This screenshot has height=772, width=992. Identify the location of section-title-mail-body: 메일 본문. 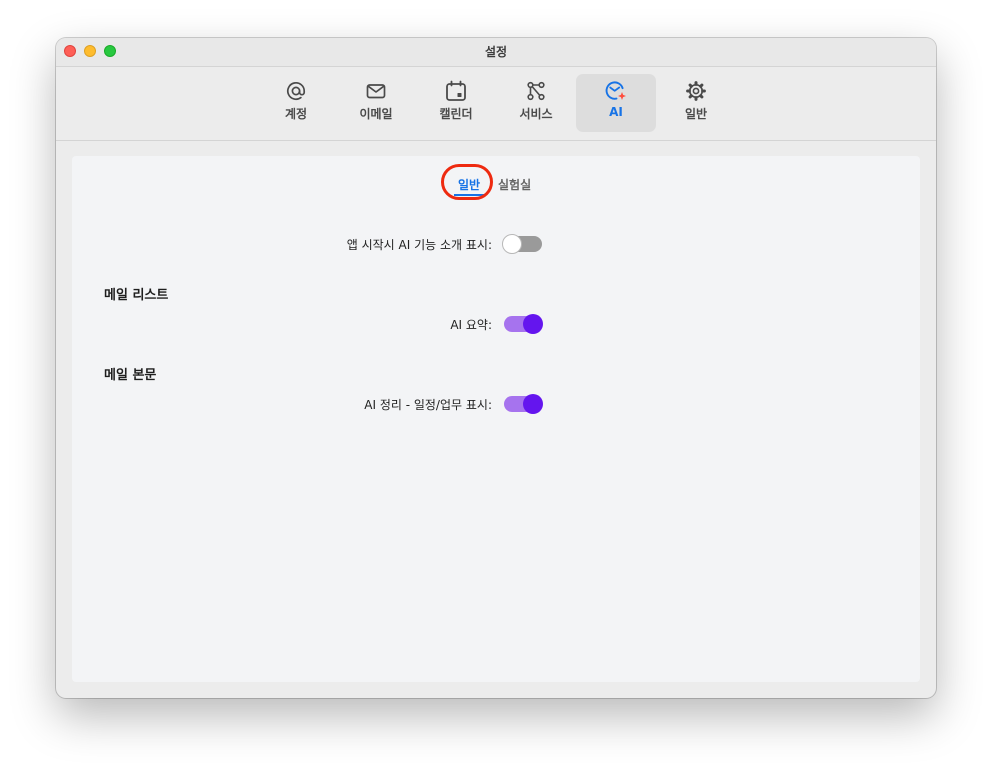
(130, 375).